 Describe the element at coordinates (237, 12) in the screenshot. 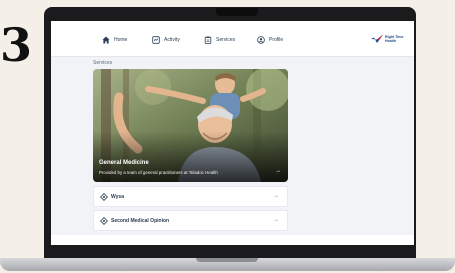

I see `camera-notch` at that location.